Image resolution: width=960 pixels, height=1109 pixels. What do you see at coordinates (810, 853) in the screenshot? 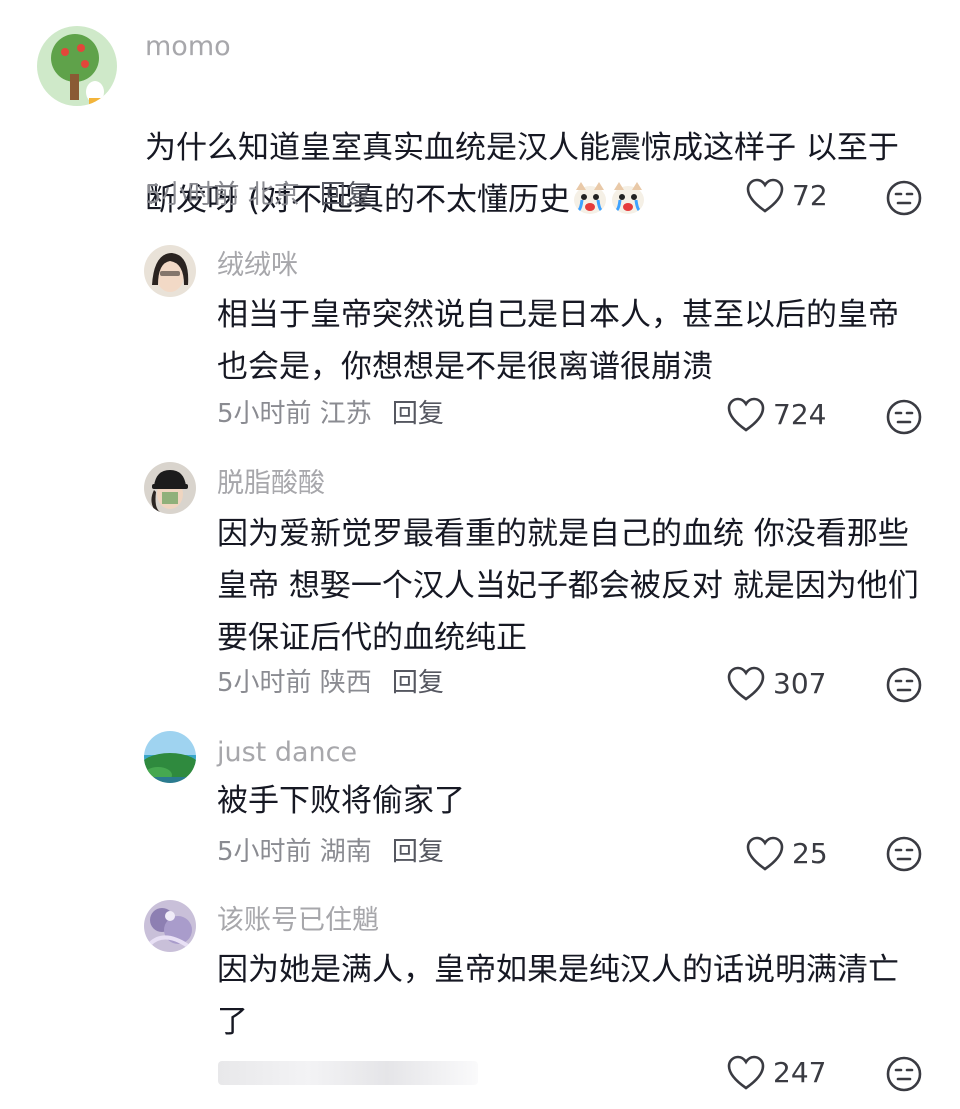
I see `like-count: 25` at bounding box center [810, 853].